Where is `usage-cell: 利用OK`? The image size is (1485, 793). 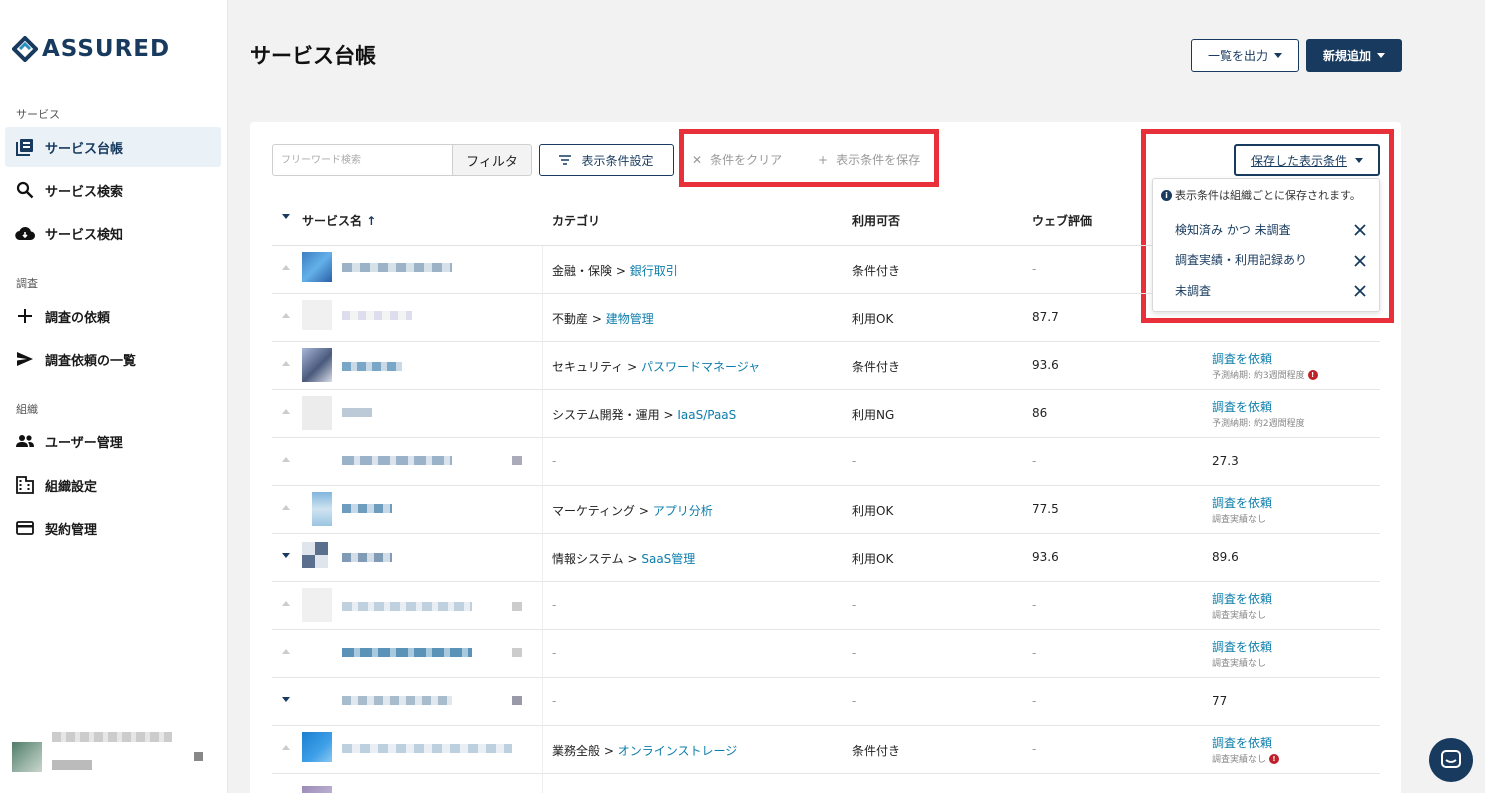
usage-cell: 利用OK is located at coordinates (873, 559).